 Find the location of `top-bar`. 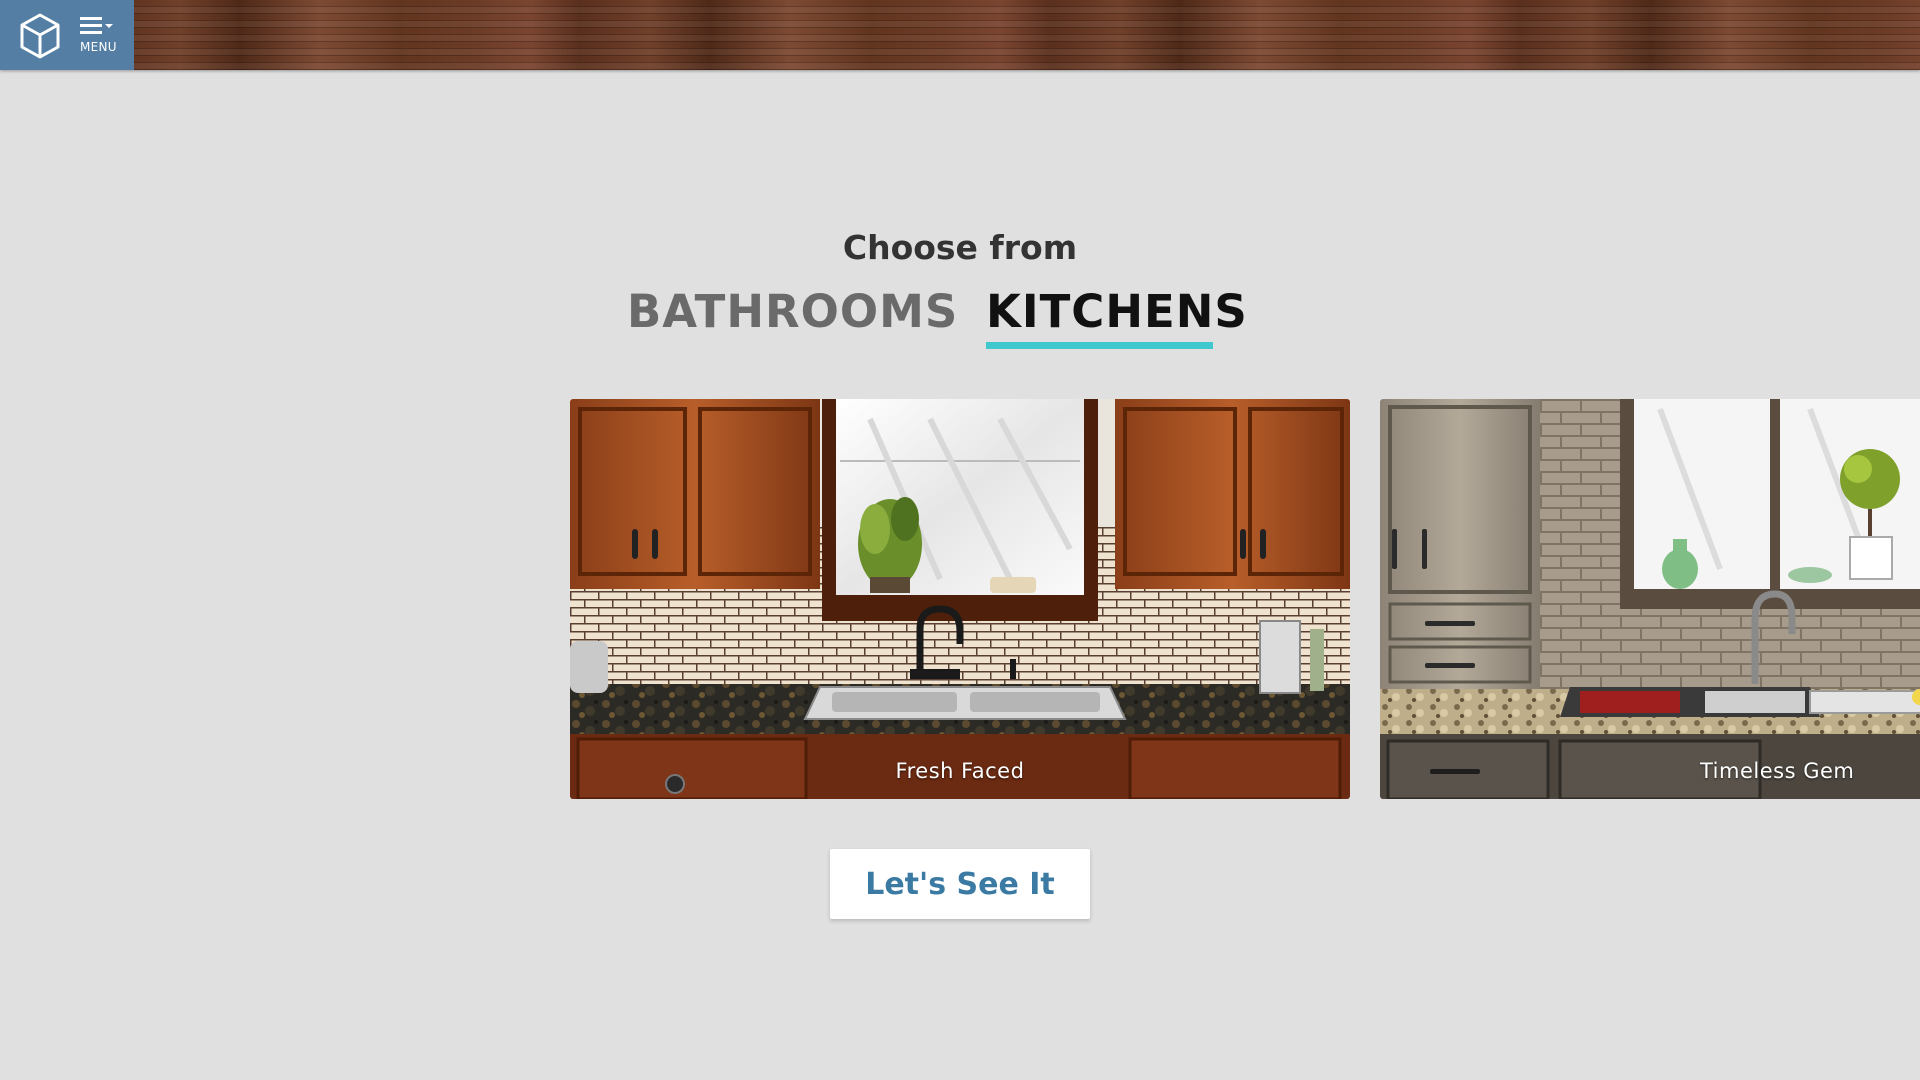

top-bar is located at coordinates (960, 35).